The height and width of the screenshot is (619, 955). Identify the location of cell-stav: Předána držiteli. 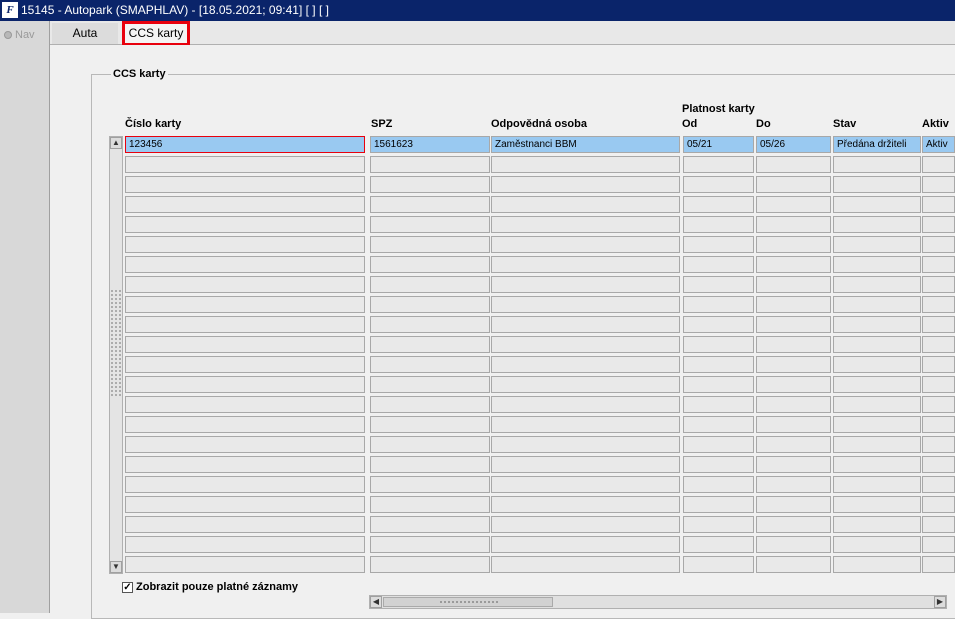
(877, 144).